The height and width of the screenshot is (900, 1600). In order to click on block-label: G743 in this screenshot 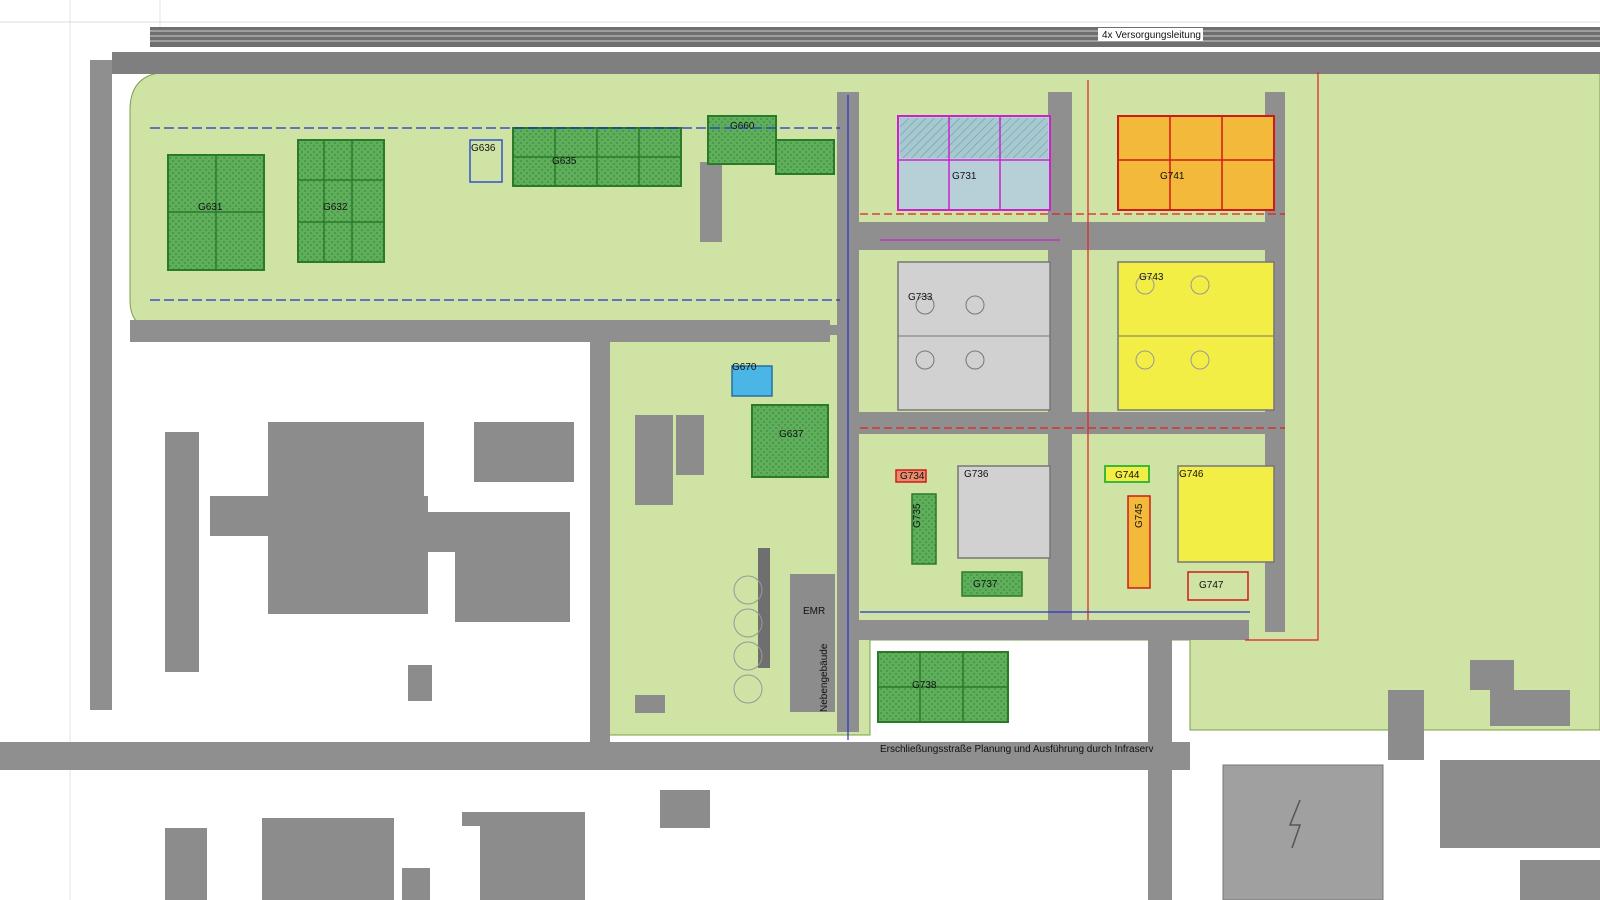, I will do `click(1151, 277)`.